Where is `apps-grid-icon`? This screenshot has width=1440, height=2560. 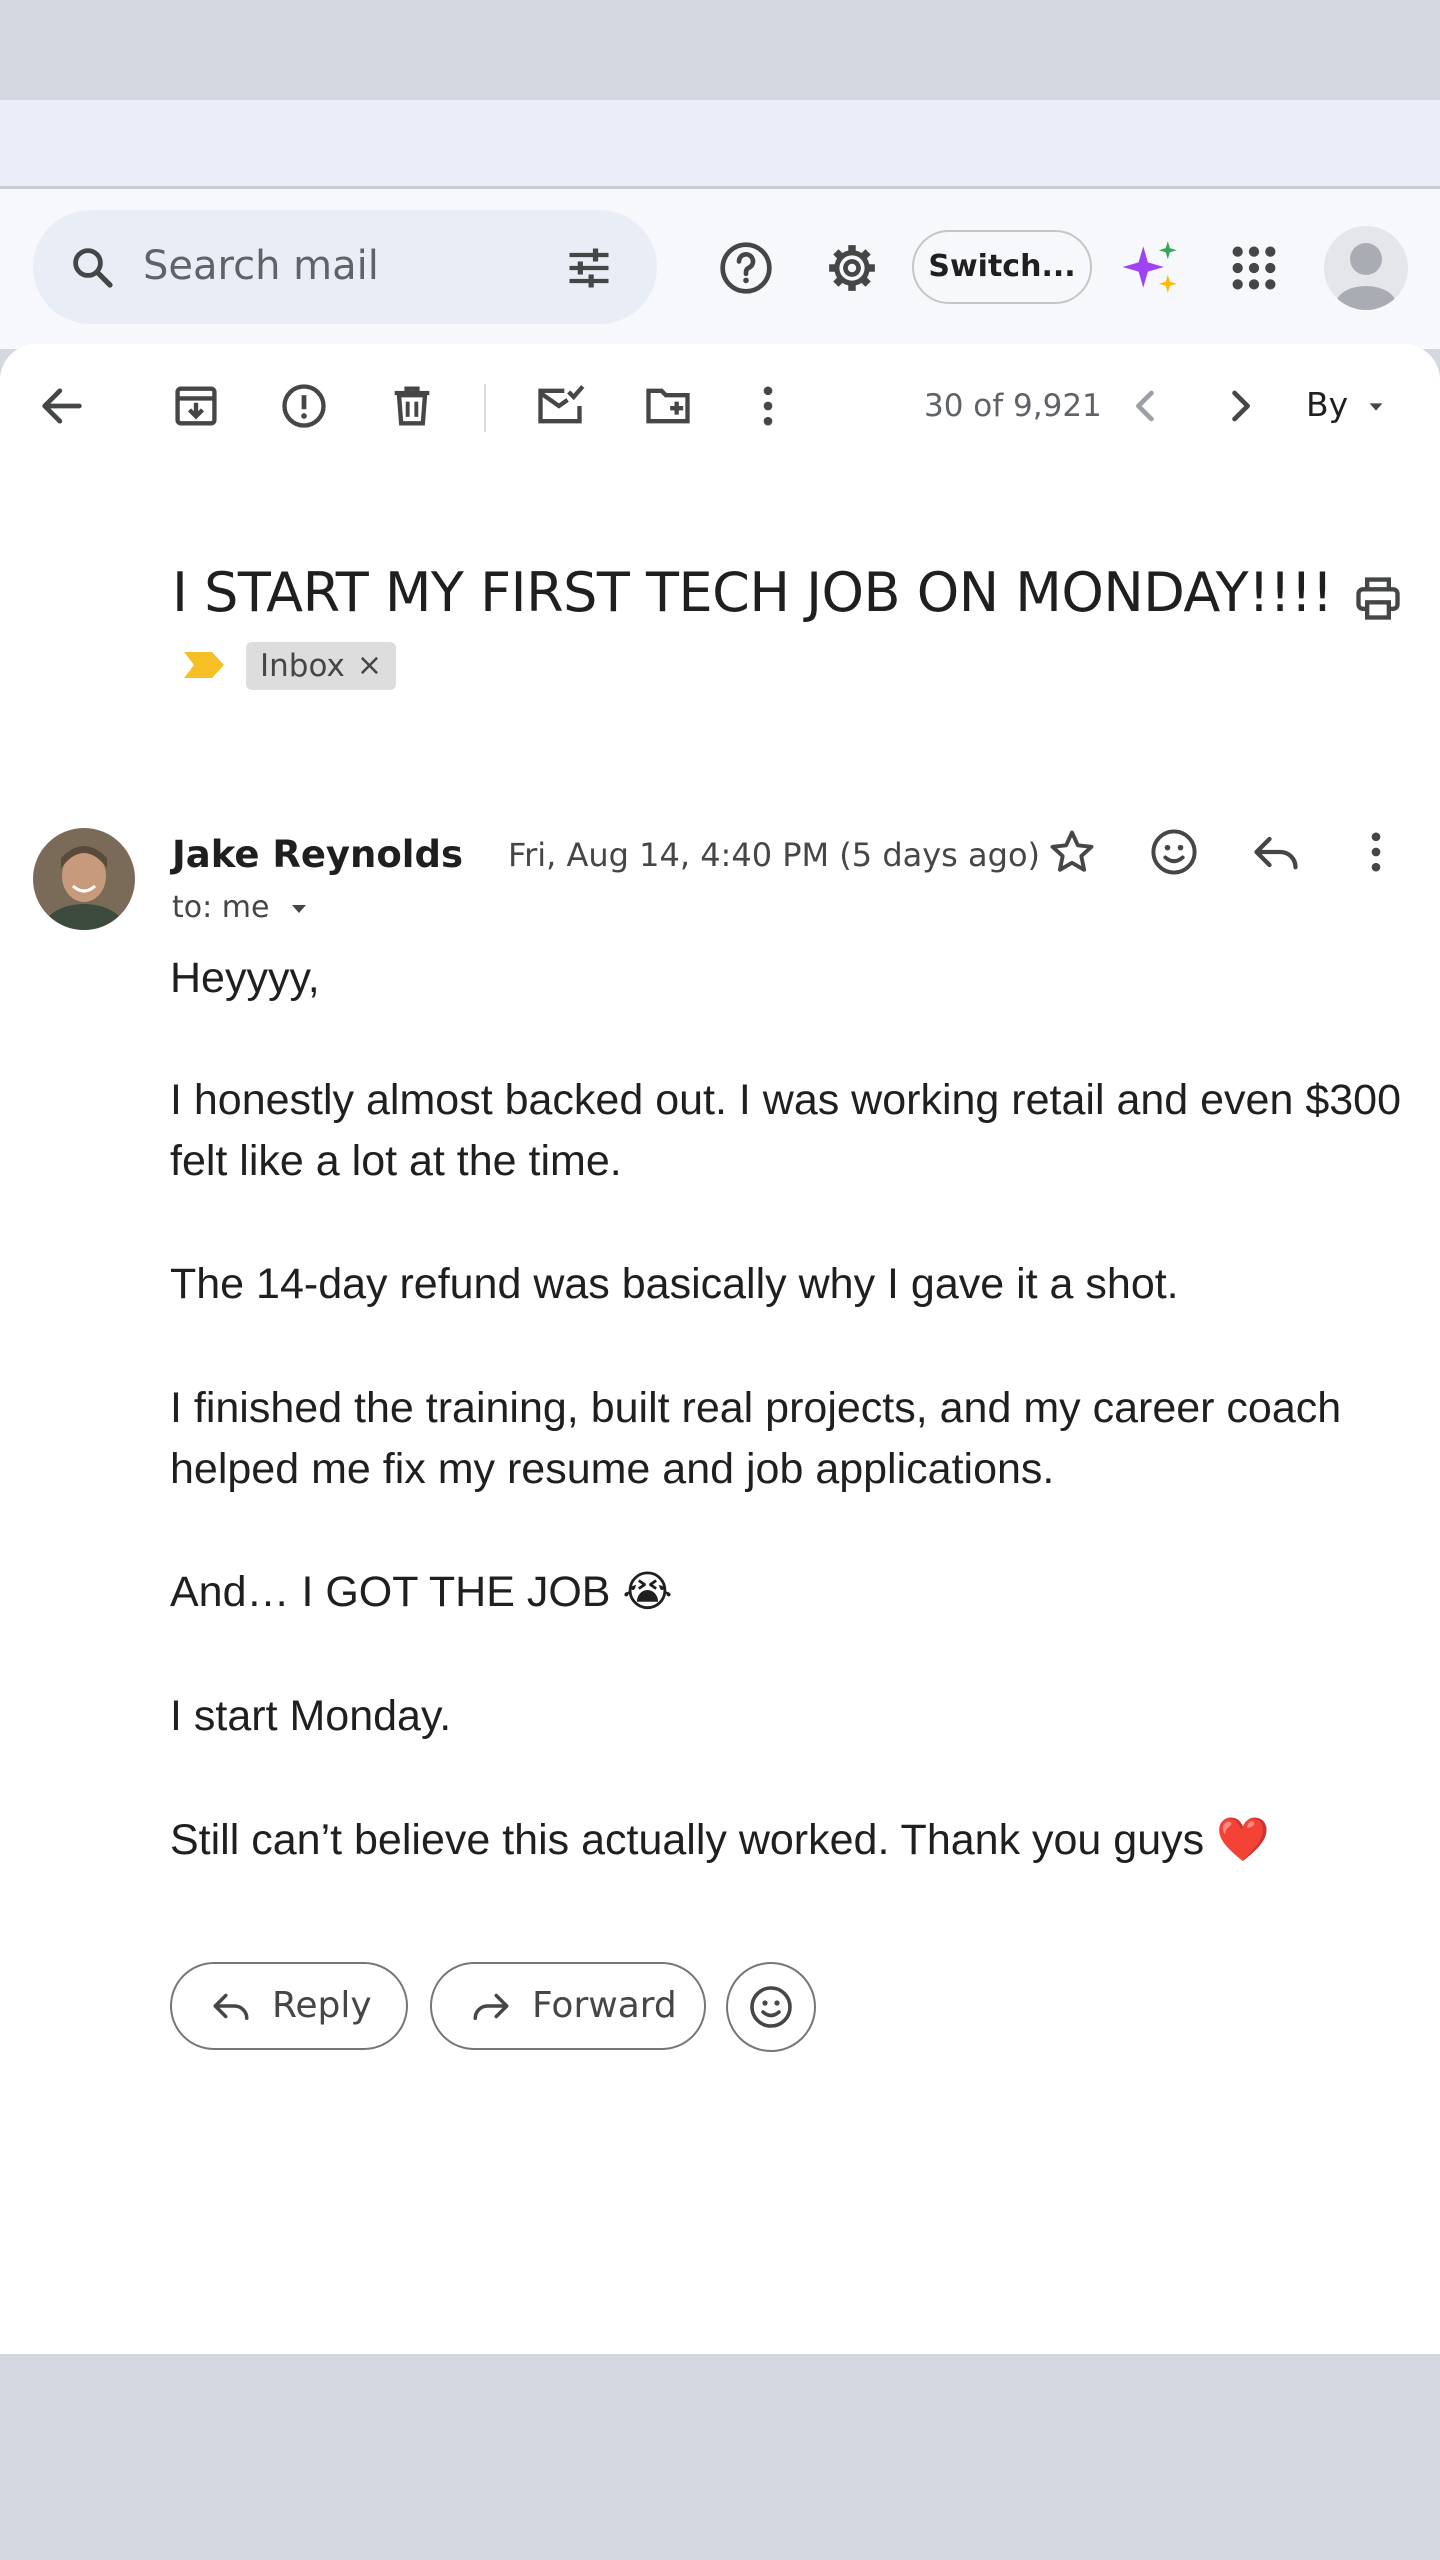 apps-grid-icon is located at coordinates (1254, 268).